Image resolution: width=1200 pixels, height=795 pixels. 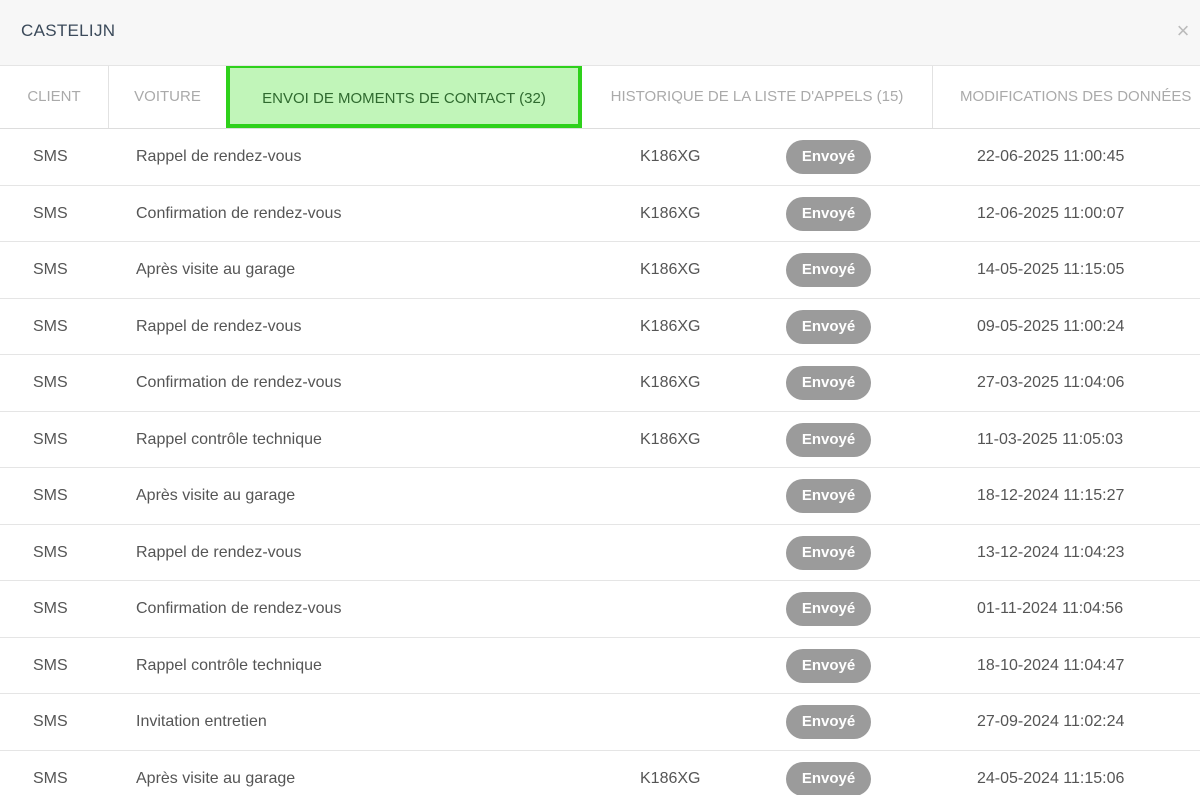 What do you see at coordinates (1051, 552) in the screenshot?
I see `row-sent-date: 13-12-2024 11:04:23` at bounding box center [1051, 552].